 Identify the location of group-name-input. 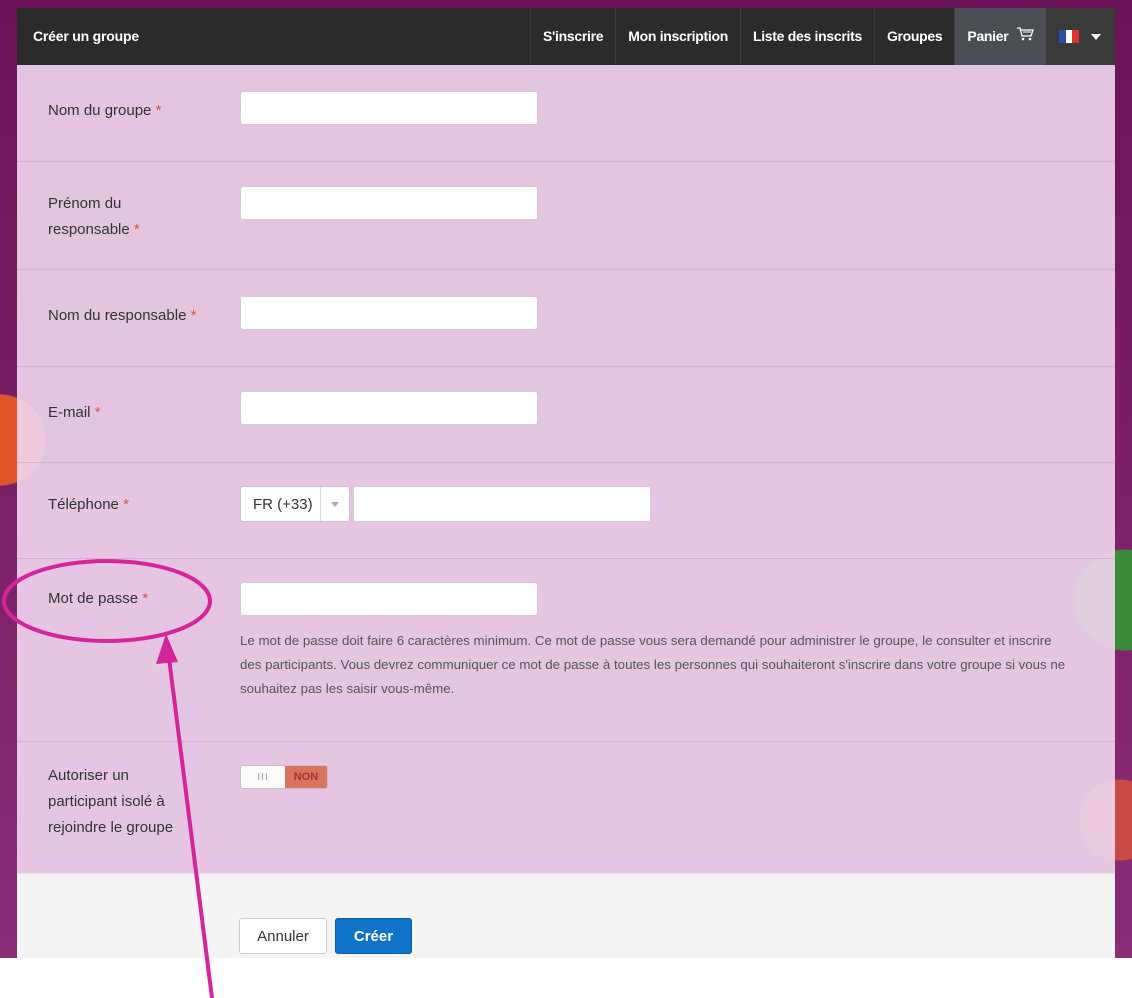
(389, 108).